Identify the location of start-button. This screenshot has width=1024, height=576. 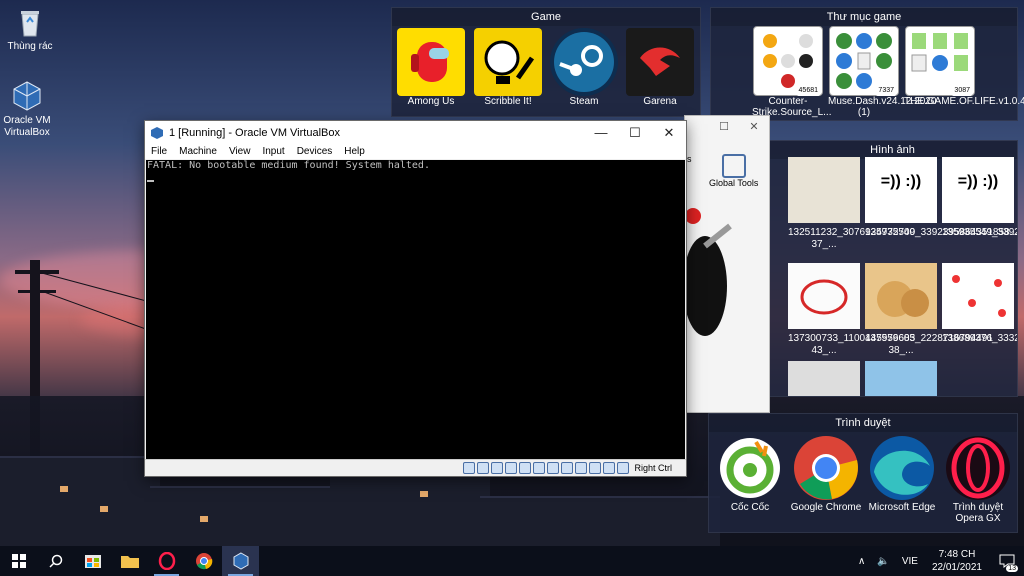
(18, 561).